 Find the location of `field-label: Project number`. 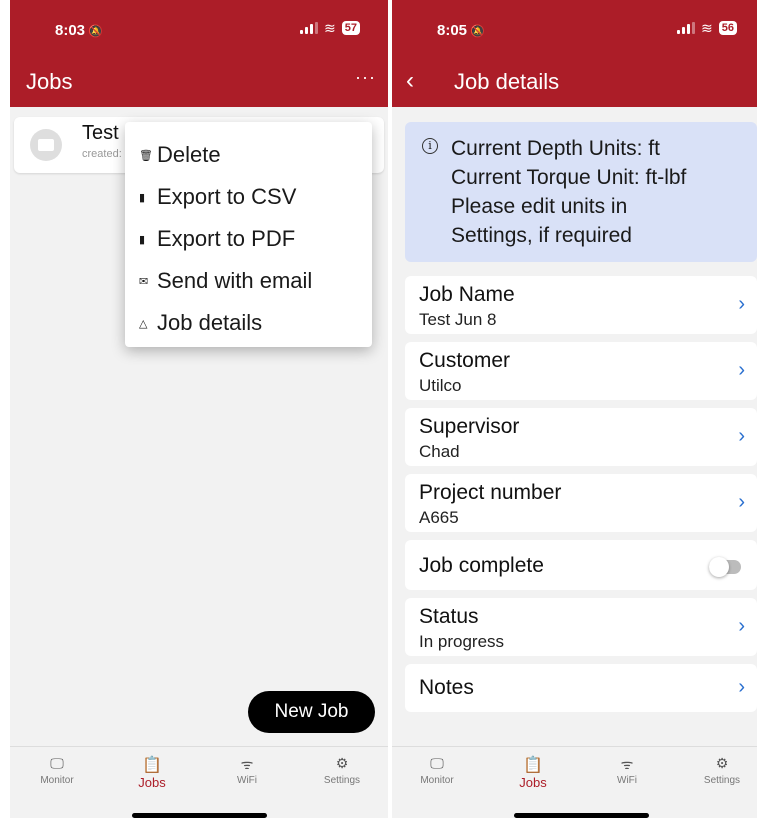

field-label: Project number is located at coordinates (490, 492).